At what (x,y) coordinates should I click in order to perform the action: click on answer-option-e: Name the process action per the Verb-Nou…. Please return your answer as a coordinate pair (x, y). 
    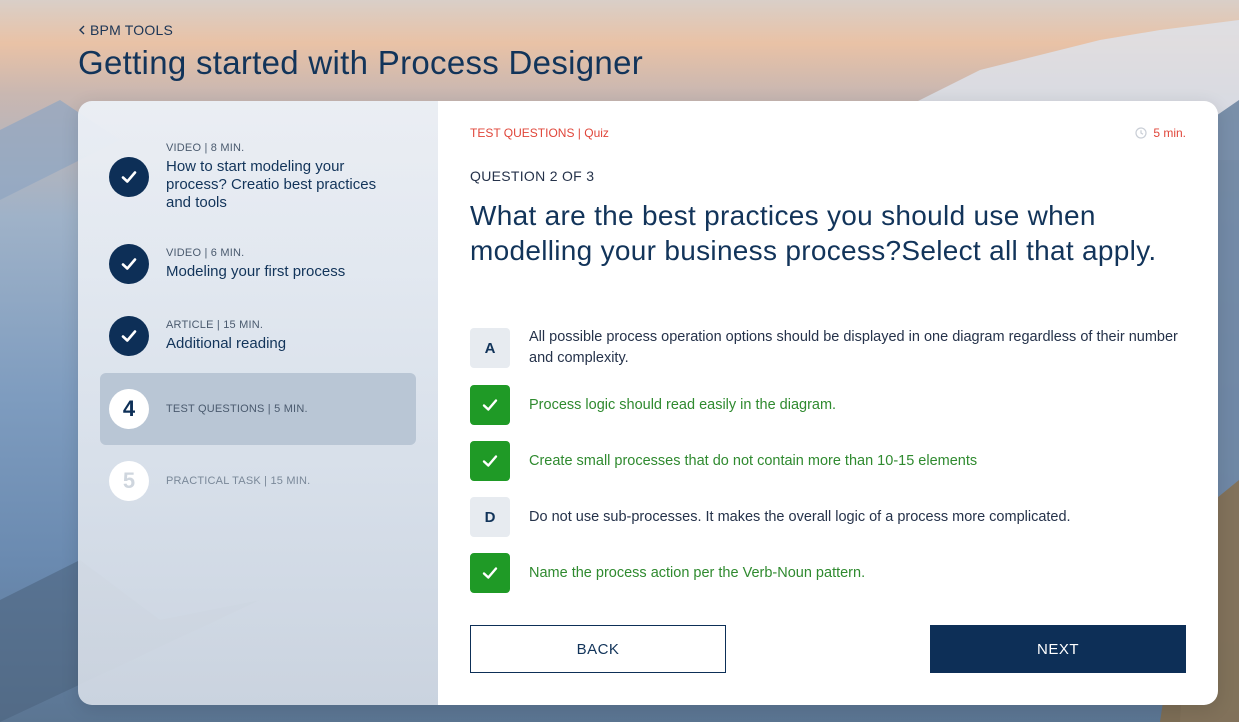
    Looking at the image, I should click on (828, 573).